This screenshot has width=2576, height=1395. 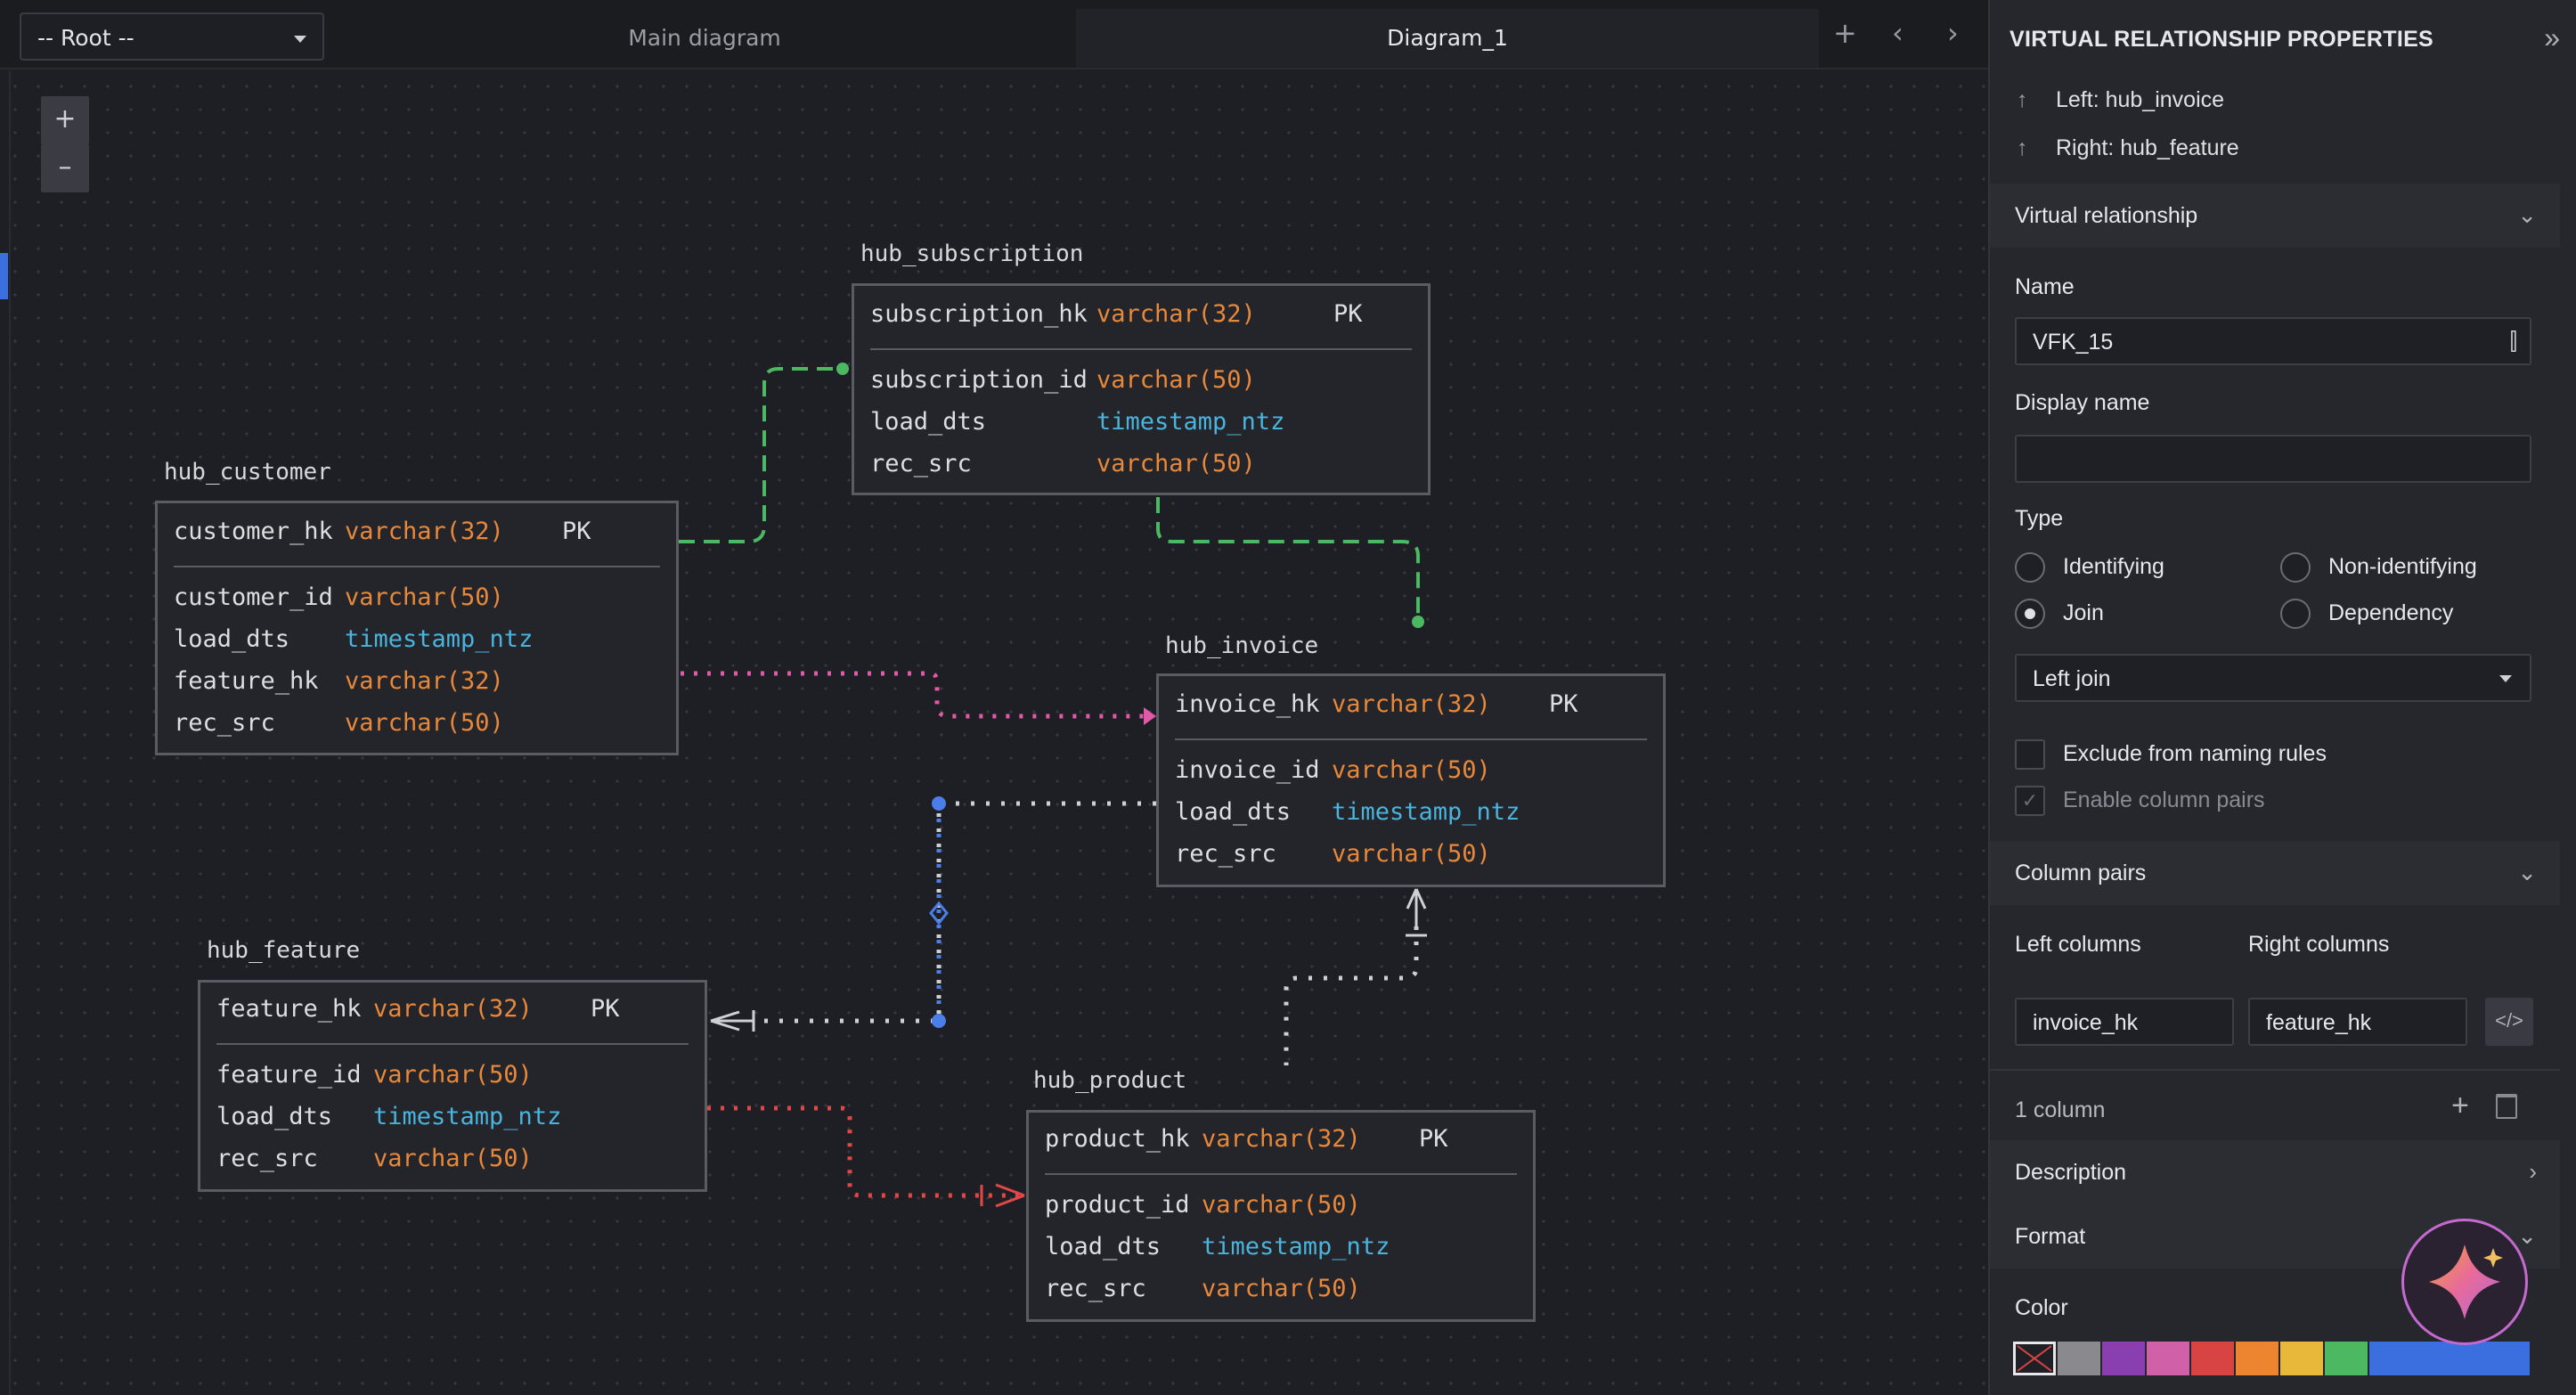 I want to click on display-name-field, so click(x=2273, y=459).